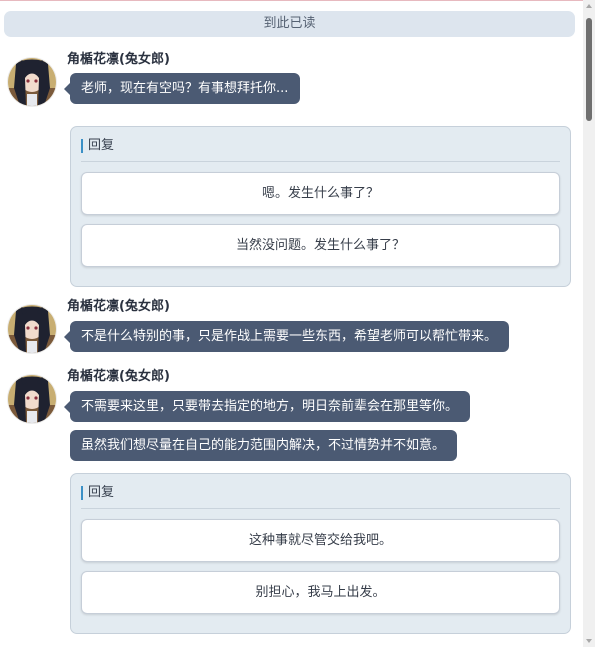 The height and width of the screenshot is (647, 595). What do you see at coordinates (589, 6) in the screenshot?
I see `scroll-up-icon` at bounding box center [589, 6].